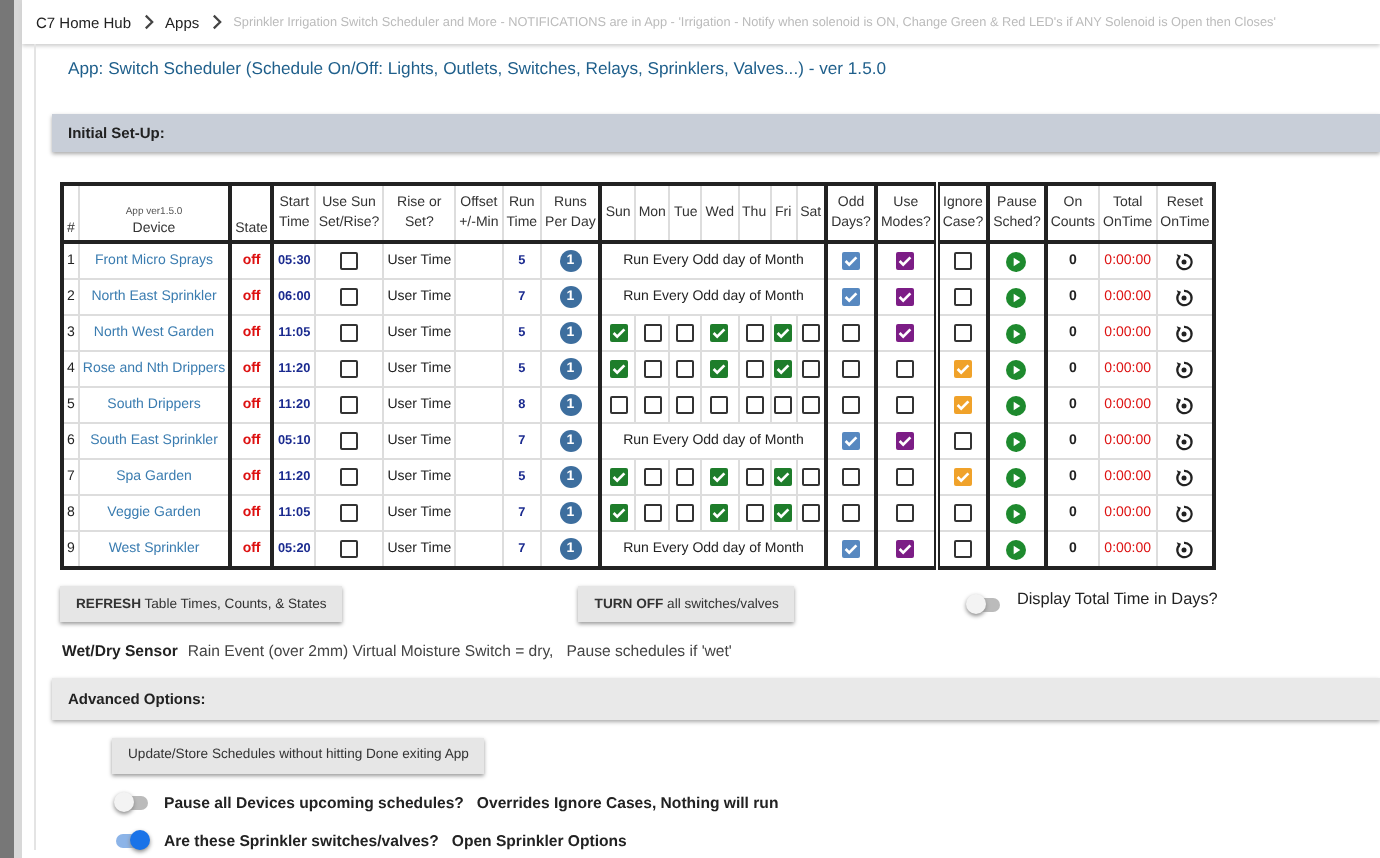 The width and height of the screenshot is (1380, 858). I want to click on toggle-label: Display Total Time in Days?, so click(1117, 598).